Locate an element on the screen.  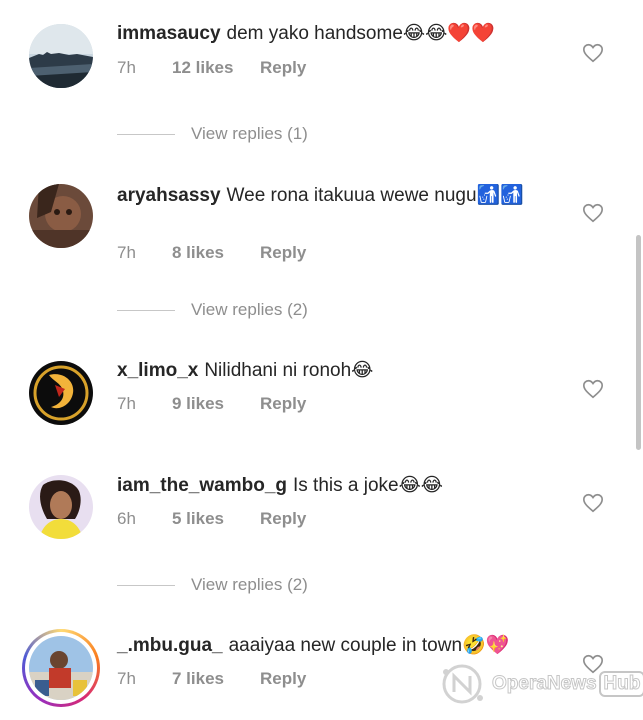
comment-likes: 7 likes is located at coordinates (216, 679).